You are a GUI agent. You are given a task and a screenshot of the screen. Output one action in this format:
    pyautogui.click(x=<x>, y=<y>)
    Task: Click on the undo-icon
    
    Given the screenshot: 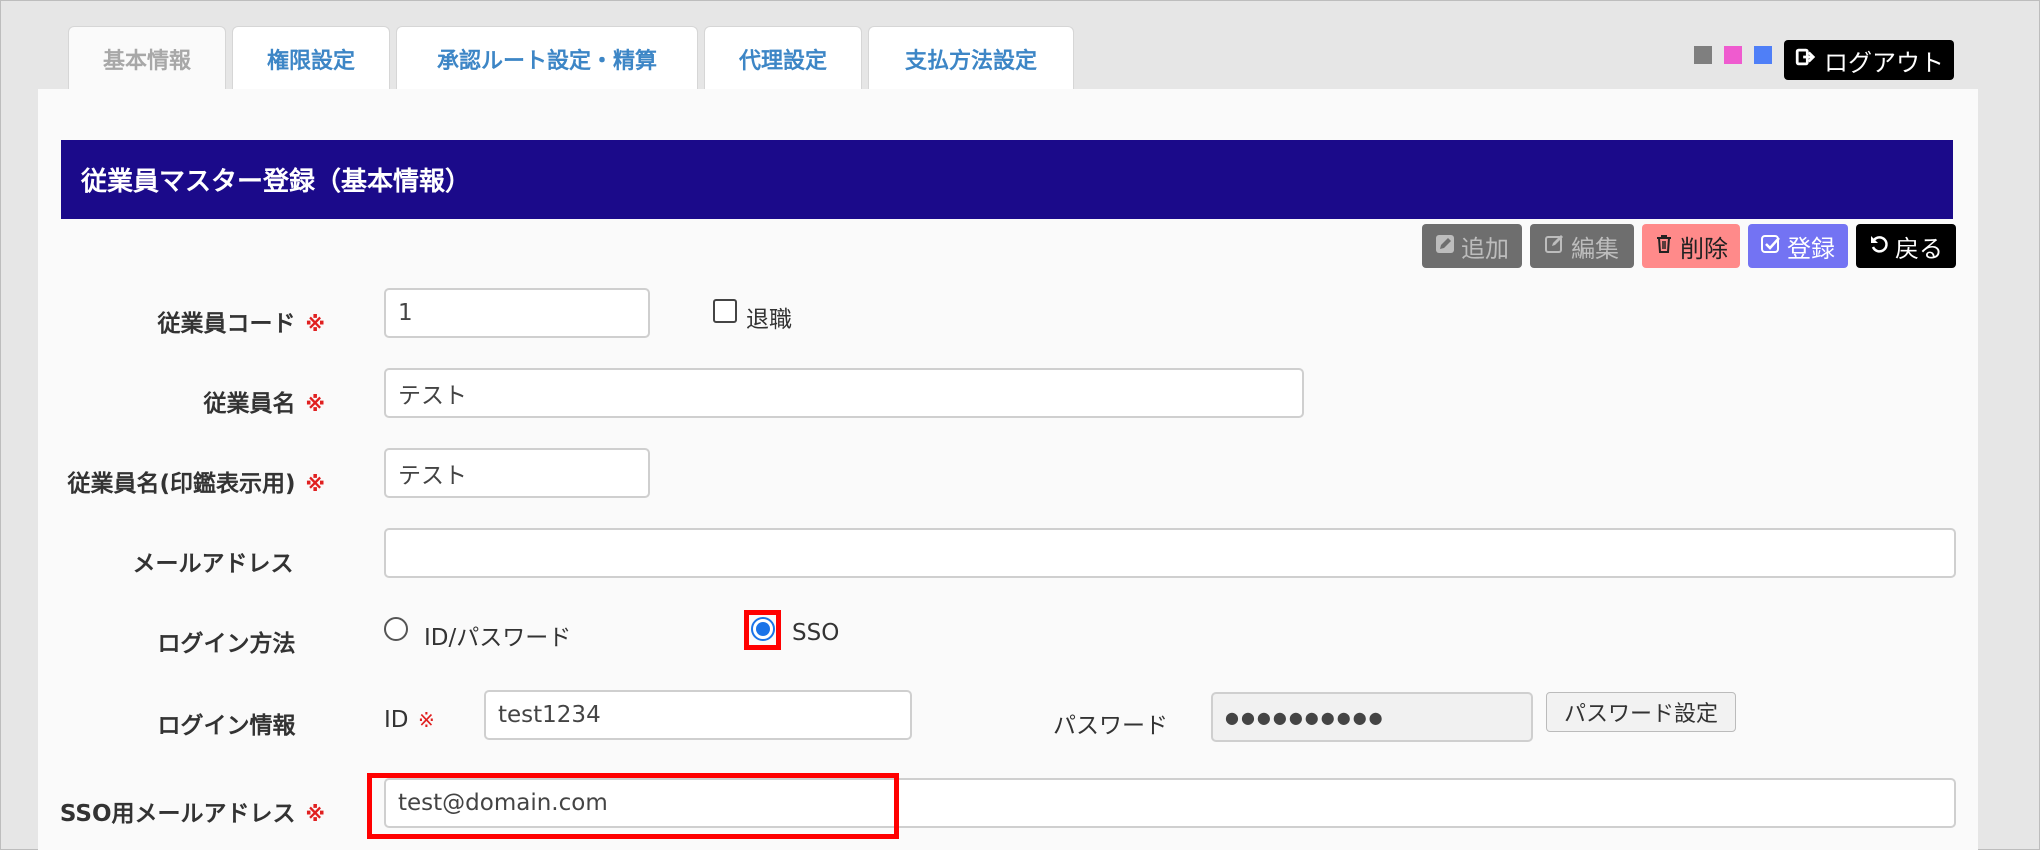 What is the action you would take?
    pyautogui.click(x=1879, y=246)
    